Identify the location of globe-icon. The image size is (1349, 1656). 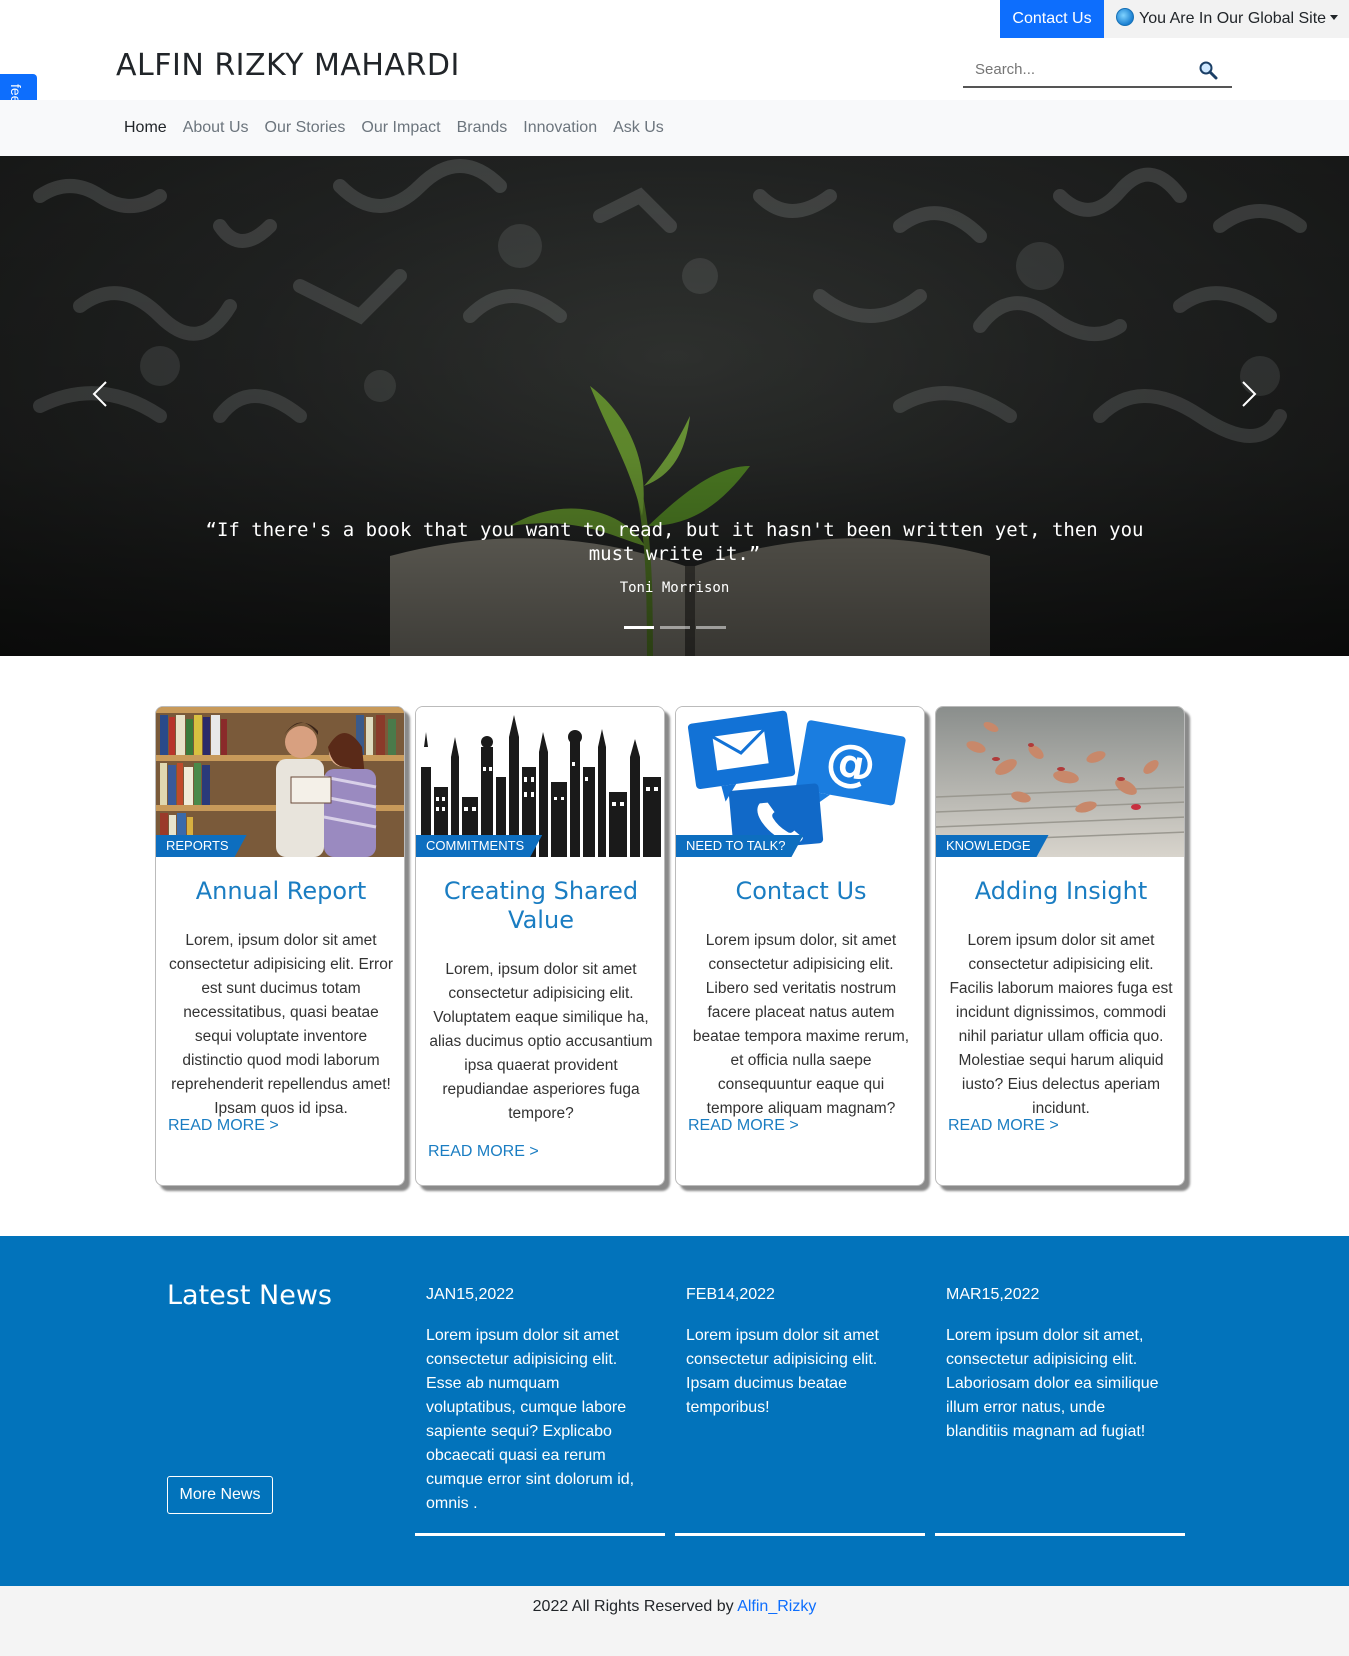
(1125, 17).